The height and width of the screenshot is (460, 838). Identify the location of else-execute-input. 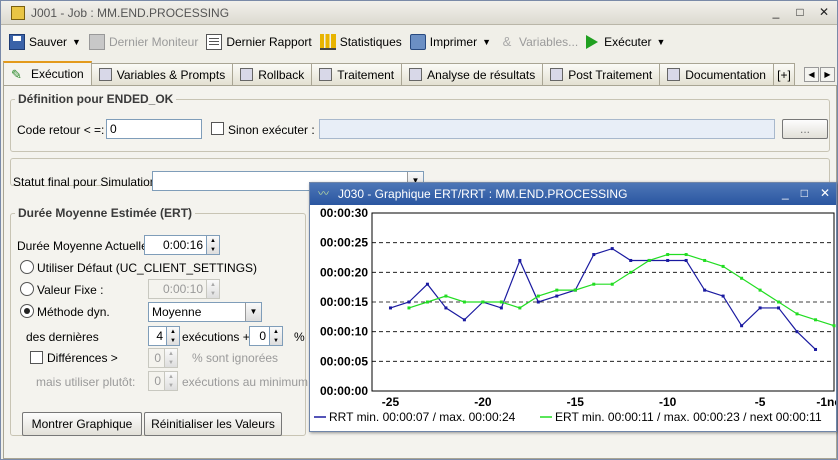
(547, 129).